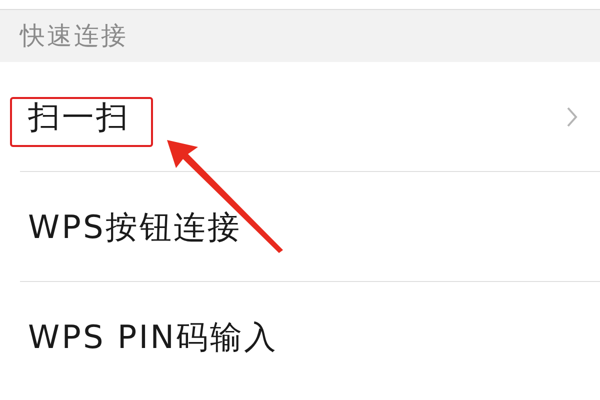 This screenshot has height=400, width=600. I want to click on section-title: 快速连接, so click(74, 36).